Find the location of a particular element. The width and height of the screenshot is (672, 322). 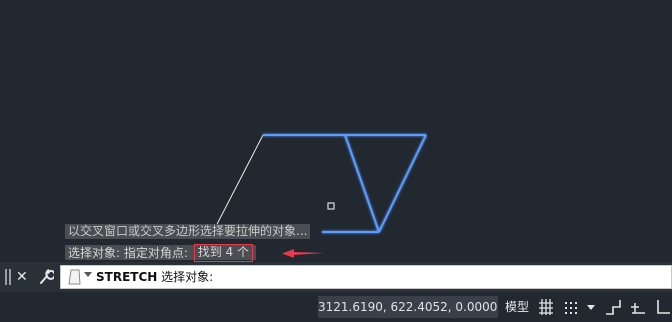

command-prompt: STRETCH 选择对象: is located at coordinates (154, 277).